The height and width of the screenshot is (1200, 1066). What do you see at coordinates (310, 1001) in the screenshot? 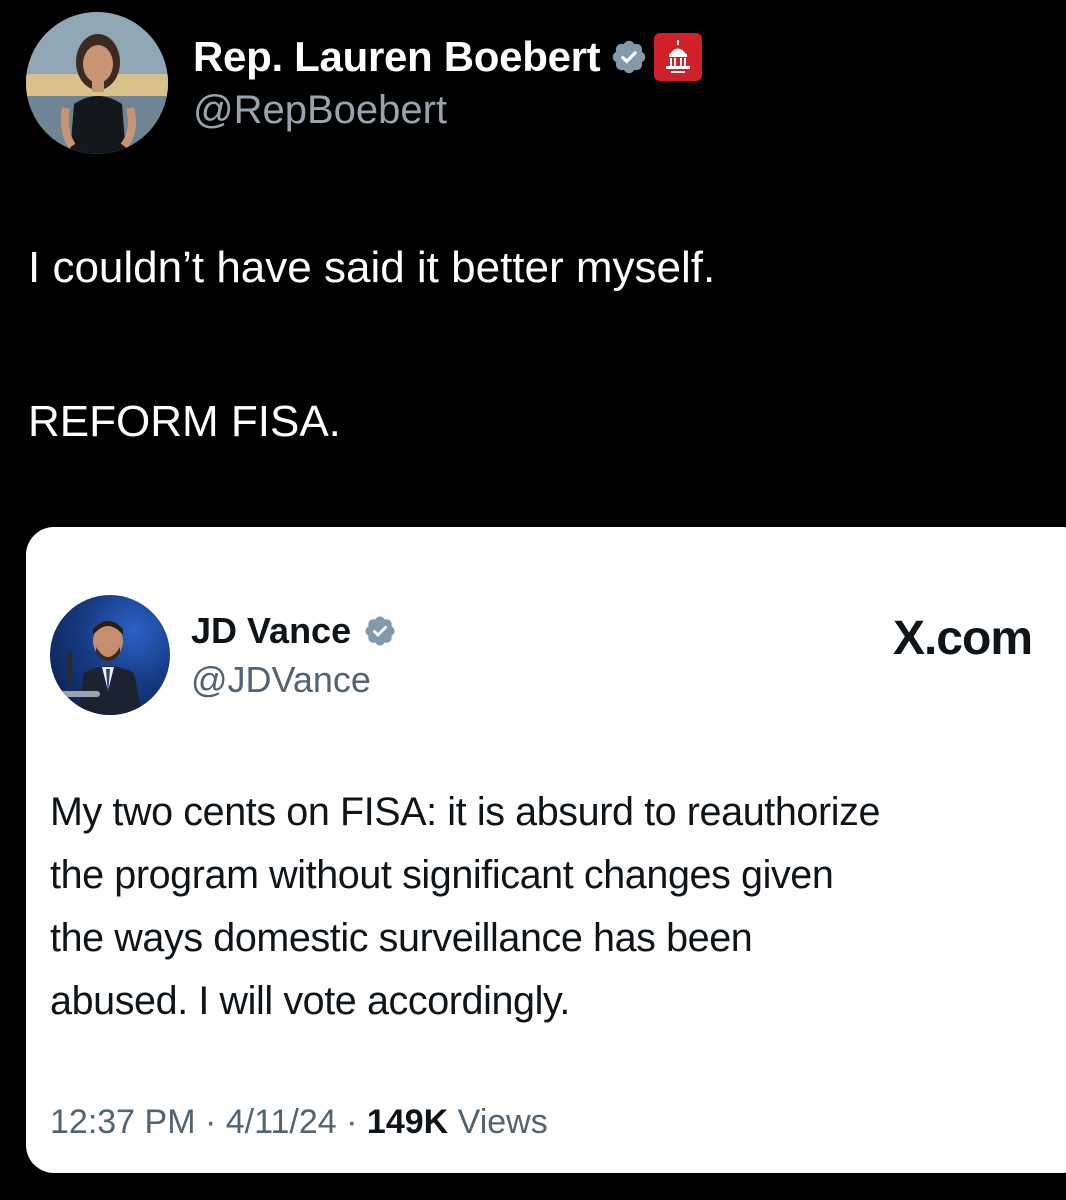
I see `quoted-body-line-4: abused. I will vote accordingly.` at bounding box center [310, 1001].